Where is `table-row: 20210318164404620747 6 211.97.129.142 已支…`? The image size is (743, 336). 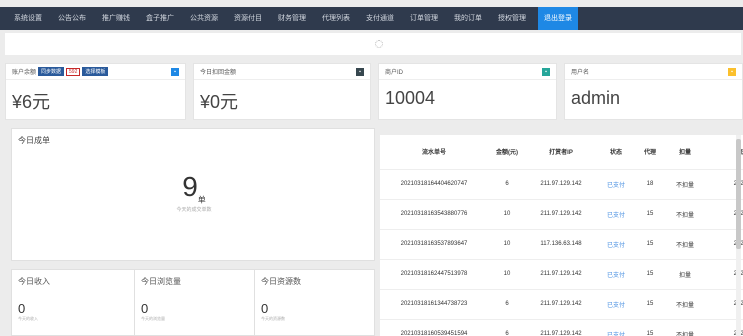 table-row: 20210318164404620747 6 211.97.129.142 已支… is located at coordinates (561, 183).